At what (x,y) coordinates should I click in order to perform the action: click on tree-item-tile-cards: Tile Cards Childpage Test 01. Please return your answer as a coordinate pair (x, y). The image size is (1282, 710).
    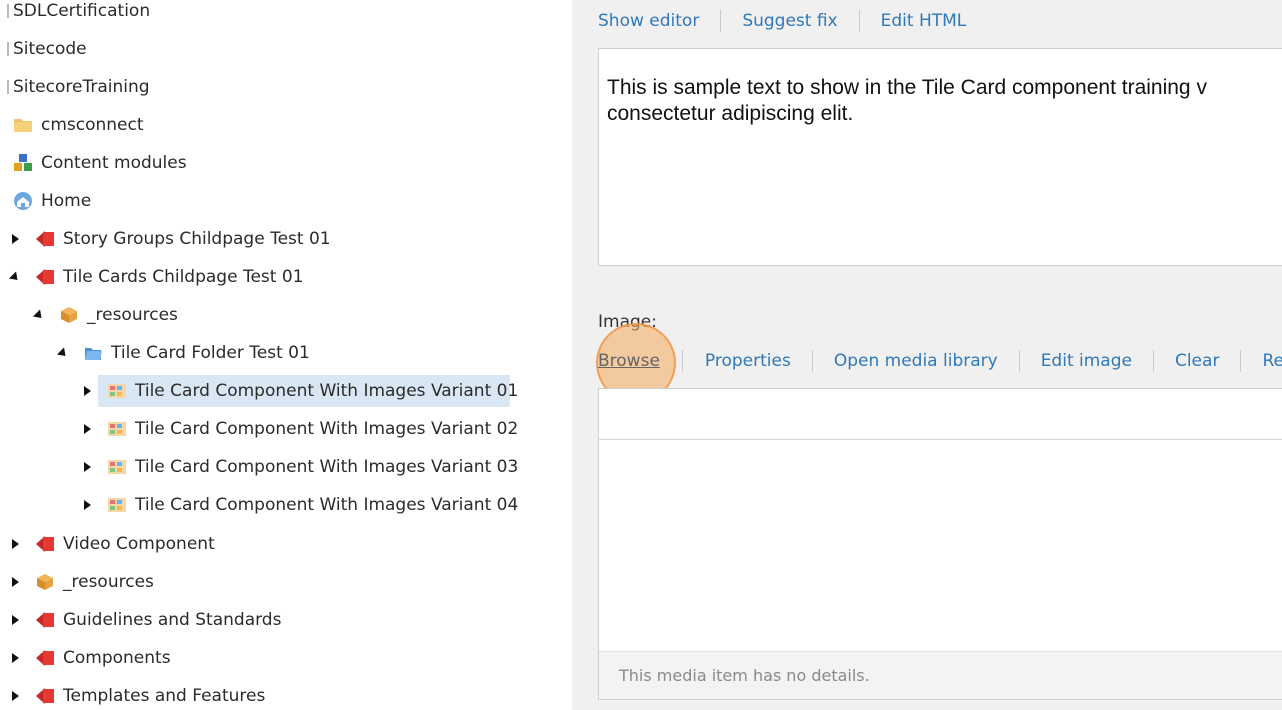
    Looking at the image, I should click on (156, 277).